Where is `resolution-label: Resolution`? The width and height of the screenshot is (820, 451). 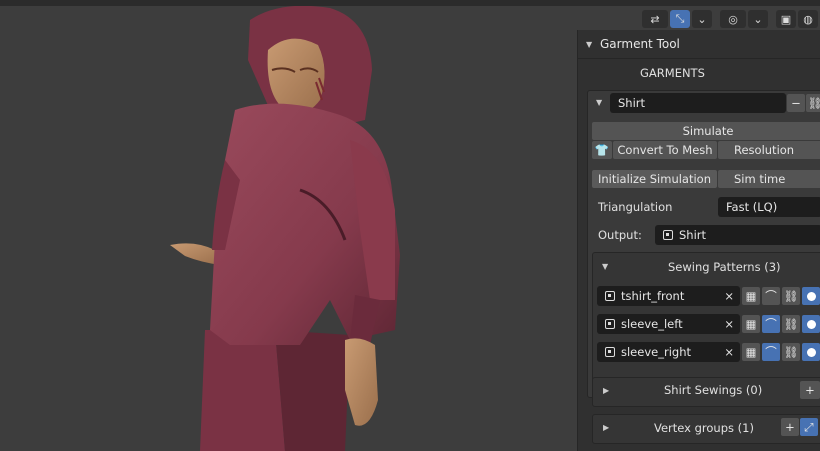
resolution-label: Resolution is located at coordinates (764, 150).